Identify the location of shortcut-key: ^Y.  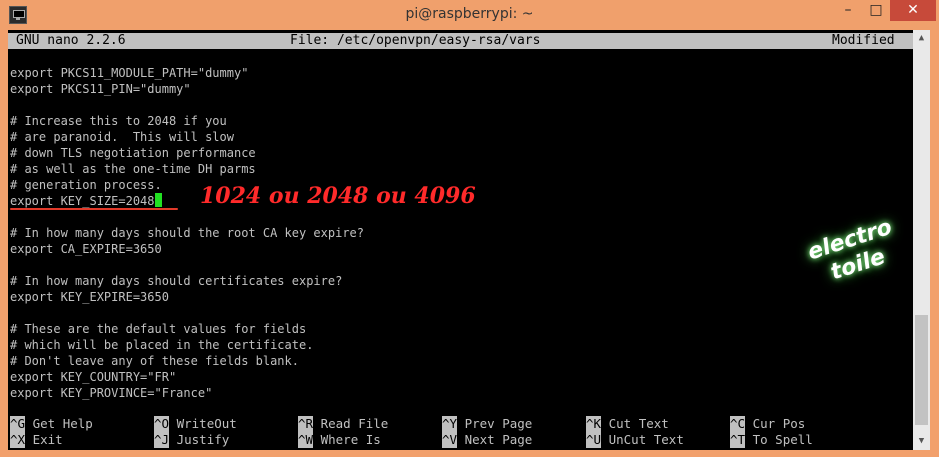
(450, 424).